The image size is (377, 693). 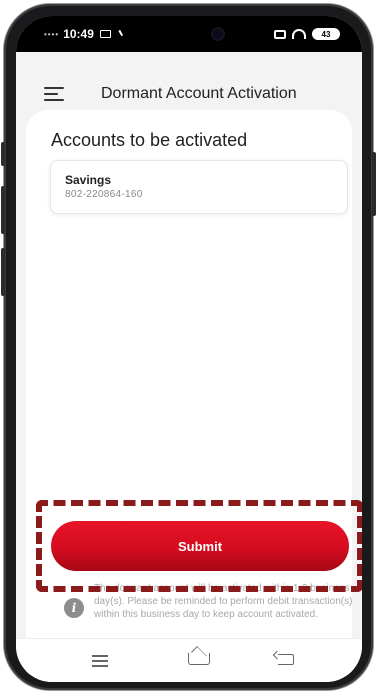 I want to click on signal-dots-icon: ••••, so click(x=52, y=34).